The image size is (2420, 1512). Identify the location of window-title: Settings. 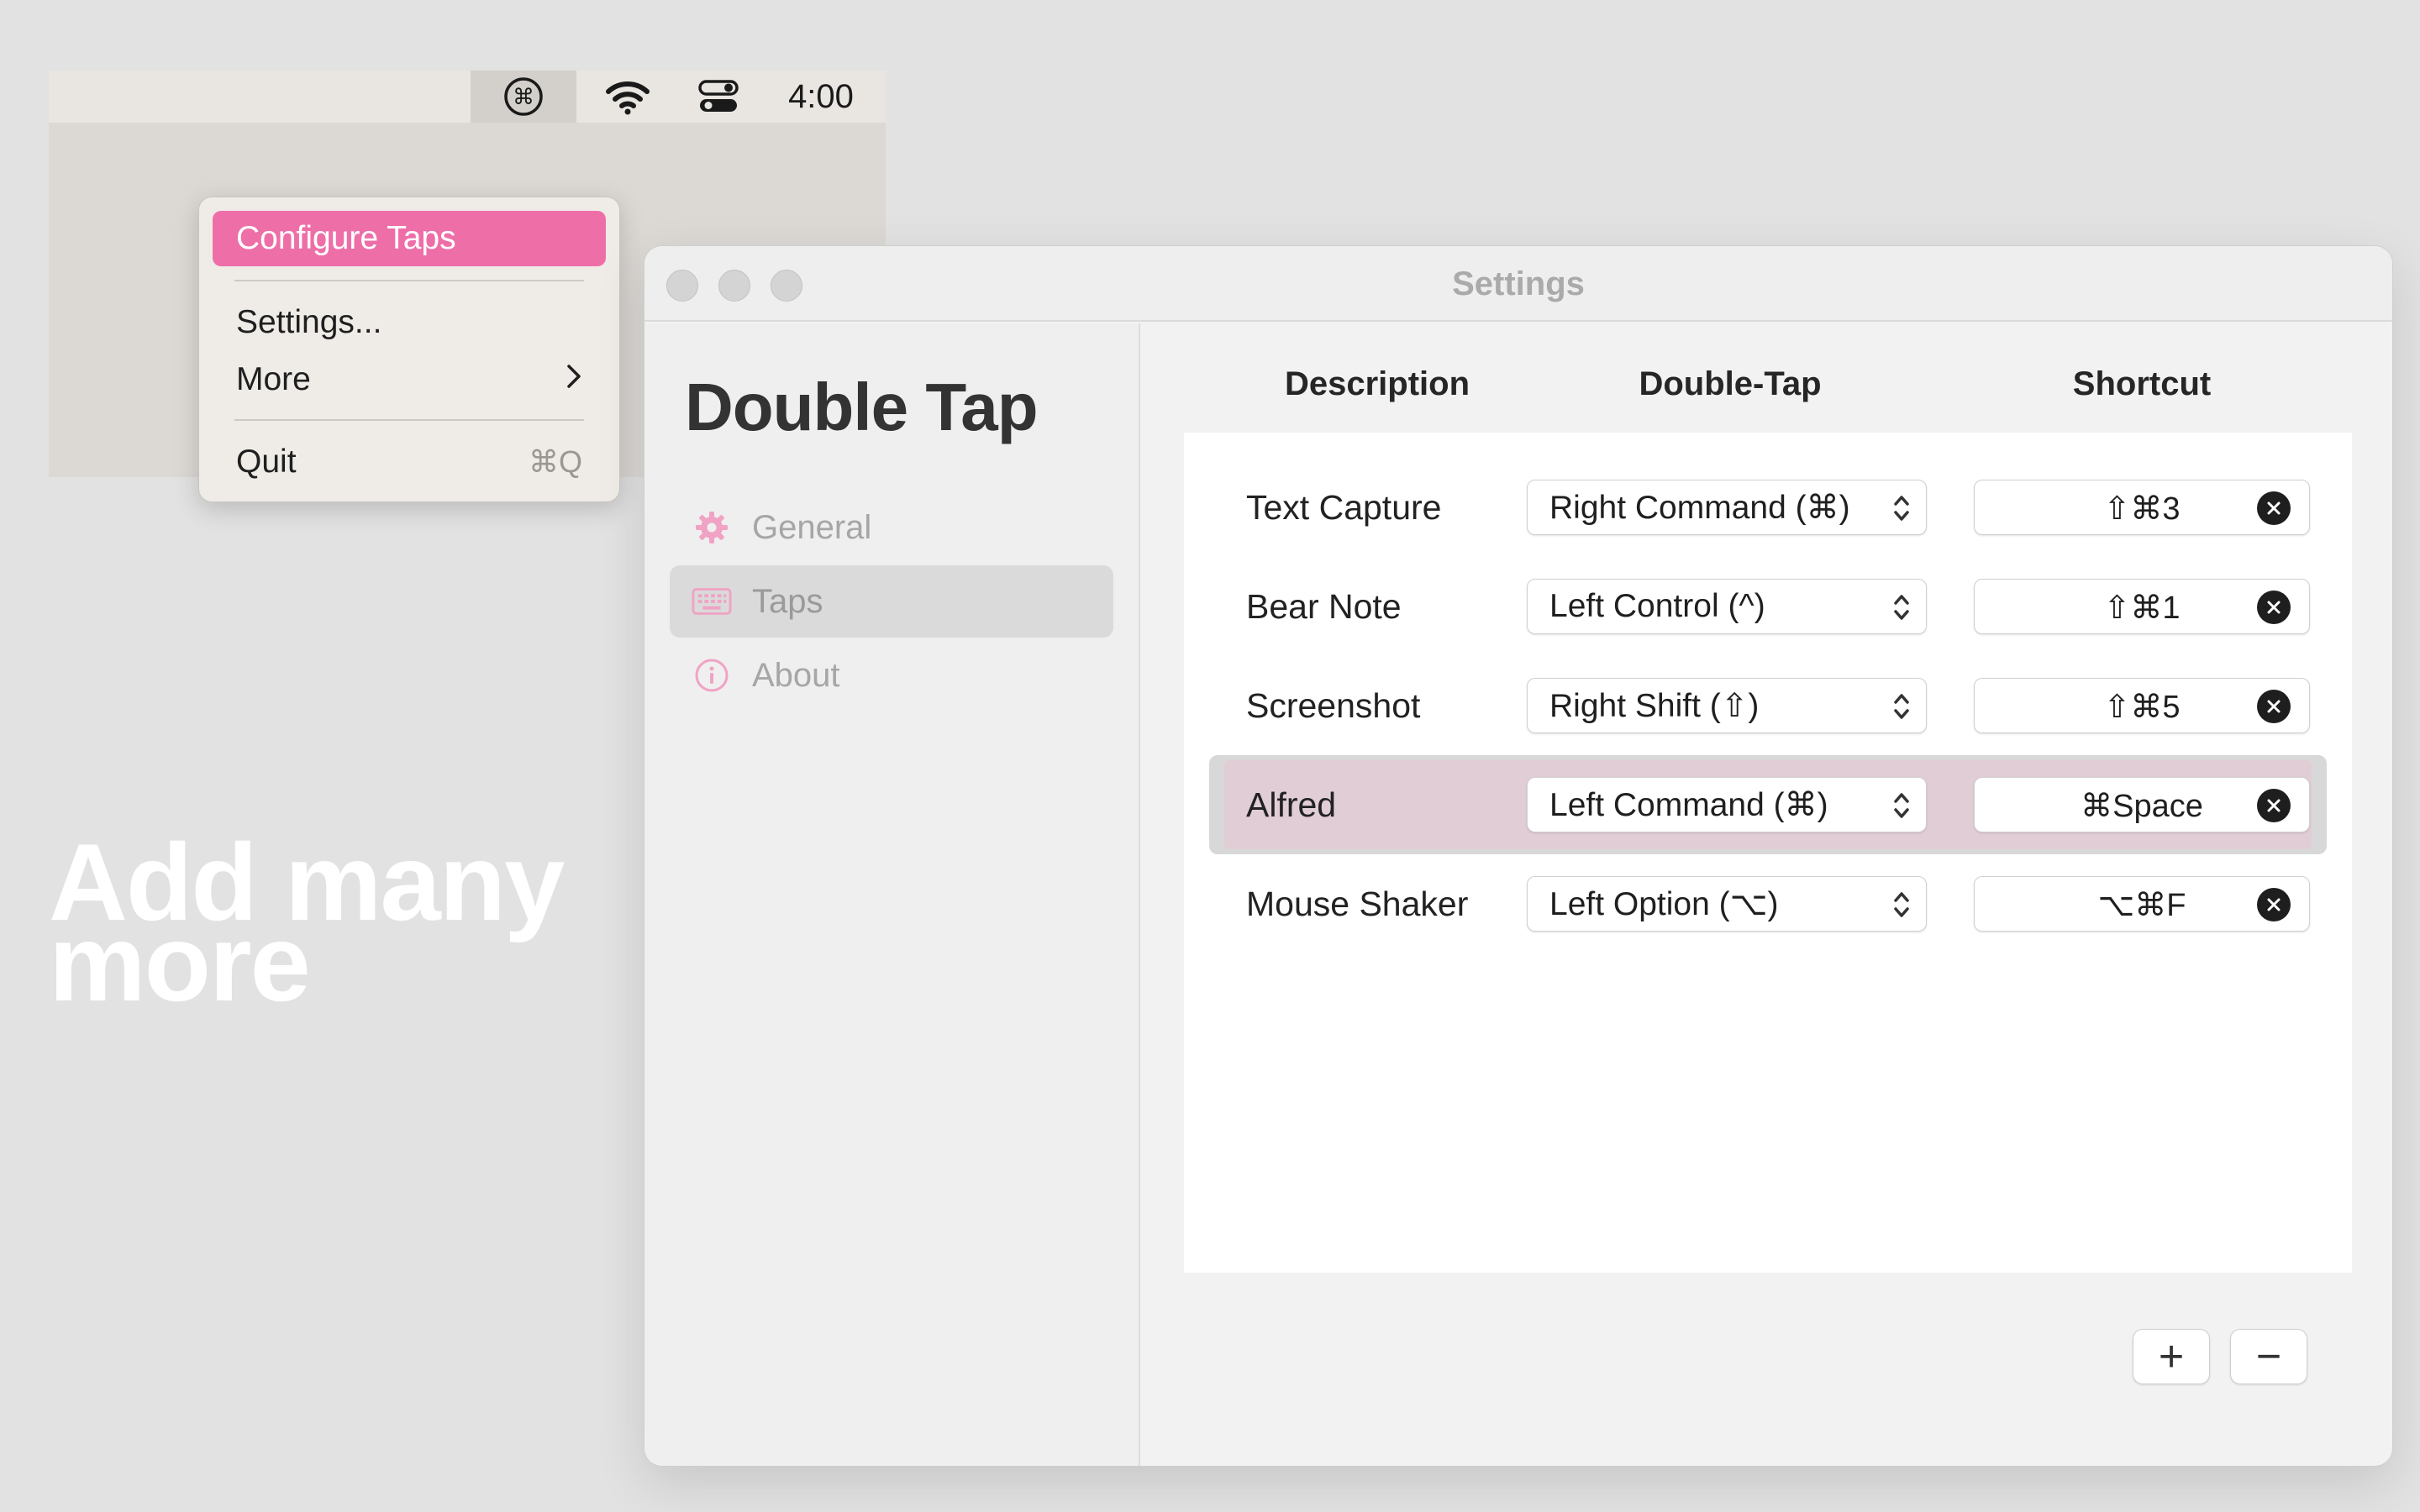
(1518, 283).